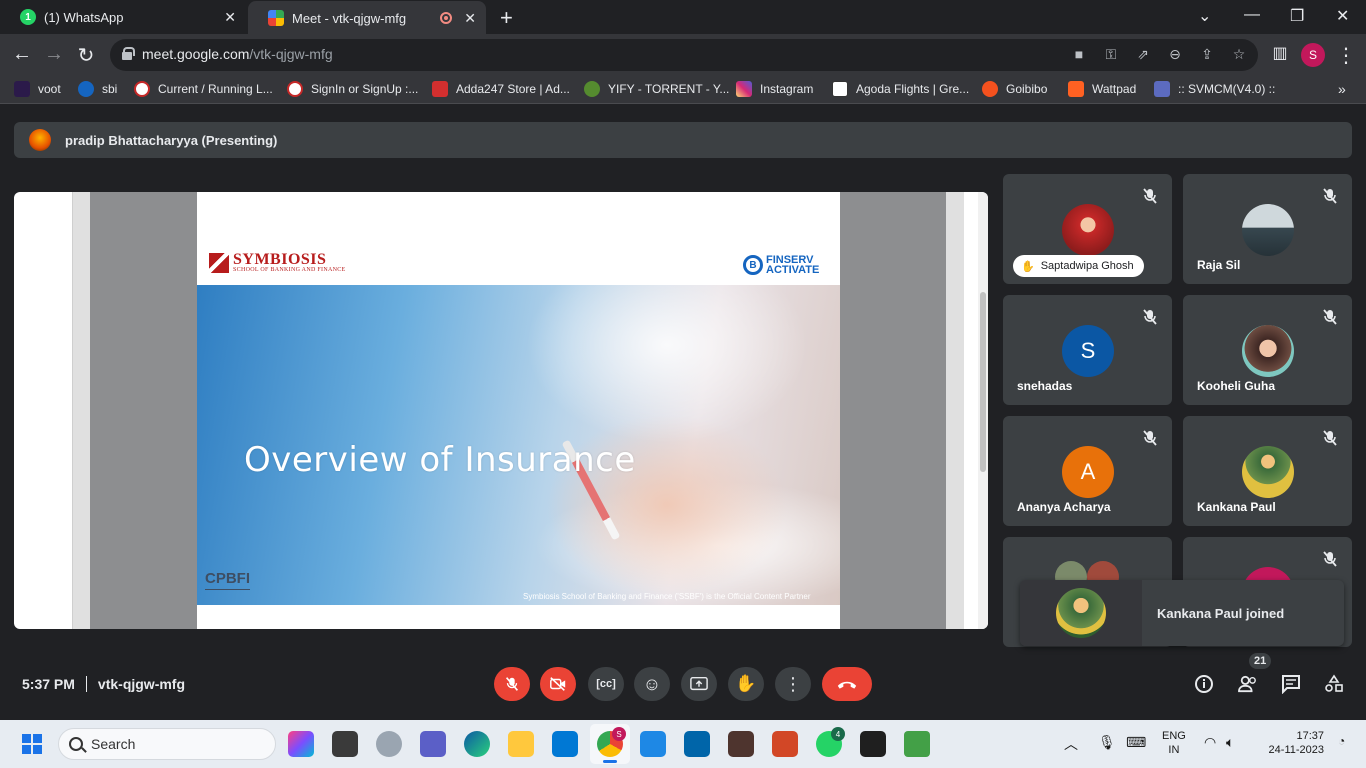 This screenshot has height=768, width=1366. I want to click on yify-icon, so click(592, 89).